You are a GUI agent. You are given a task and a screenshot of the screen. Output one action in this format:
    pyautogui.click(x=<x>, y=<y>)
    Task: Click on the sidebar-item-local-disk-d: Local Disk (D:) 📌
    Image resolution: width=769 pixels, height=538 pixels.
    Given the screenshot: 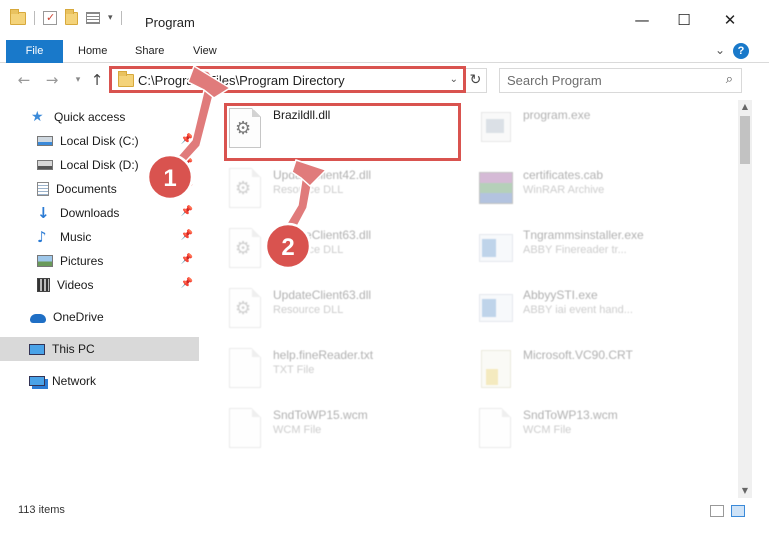 What is the action you would take?
    pyautogui.click(x=99, y=165)
    